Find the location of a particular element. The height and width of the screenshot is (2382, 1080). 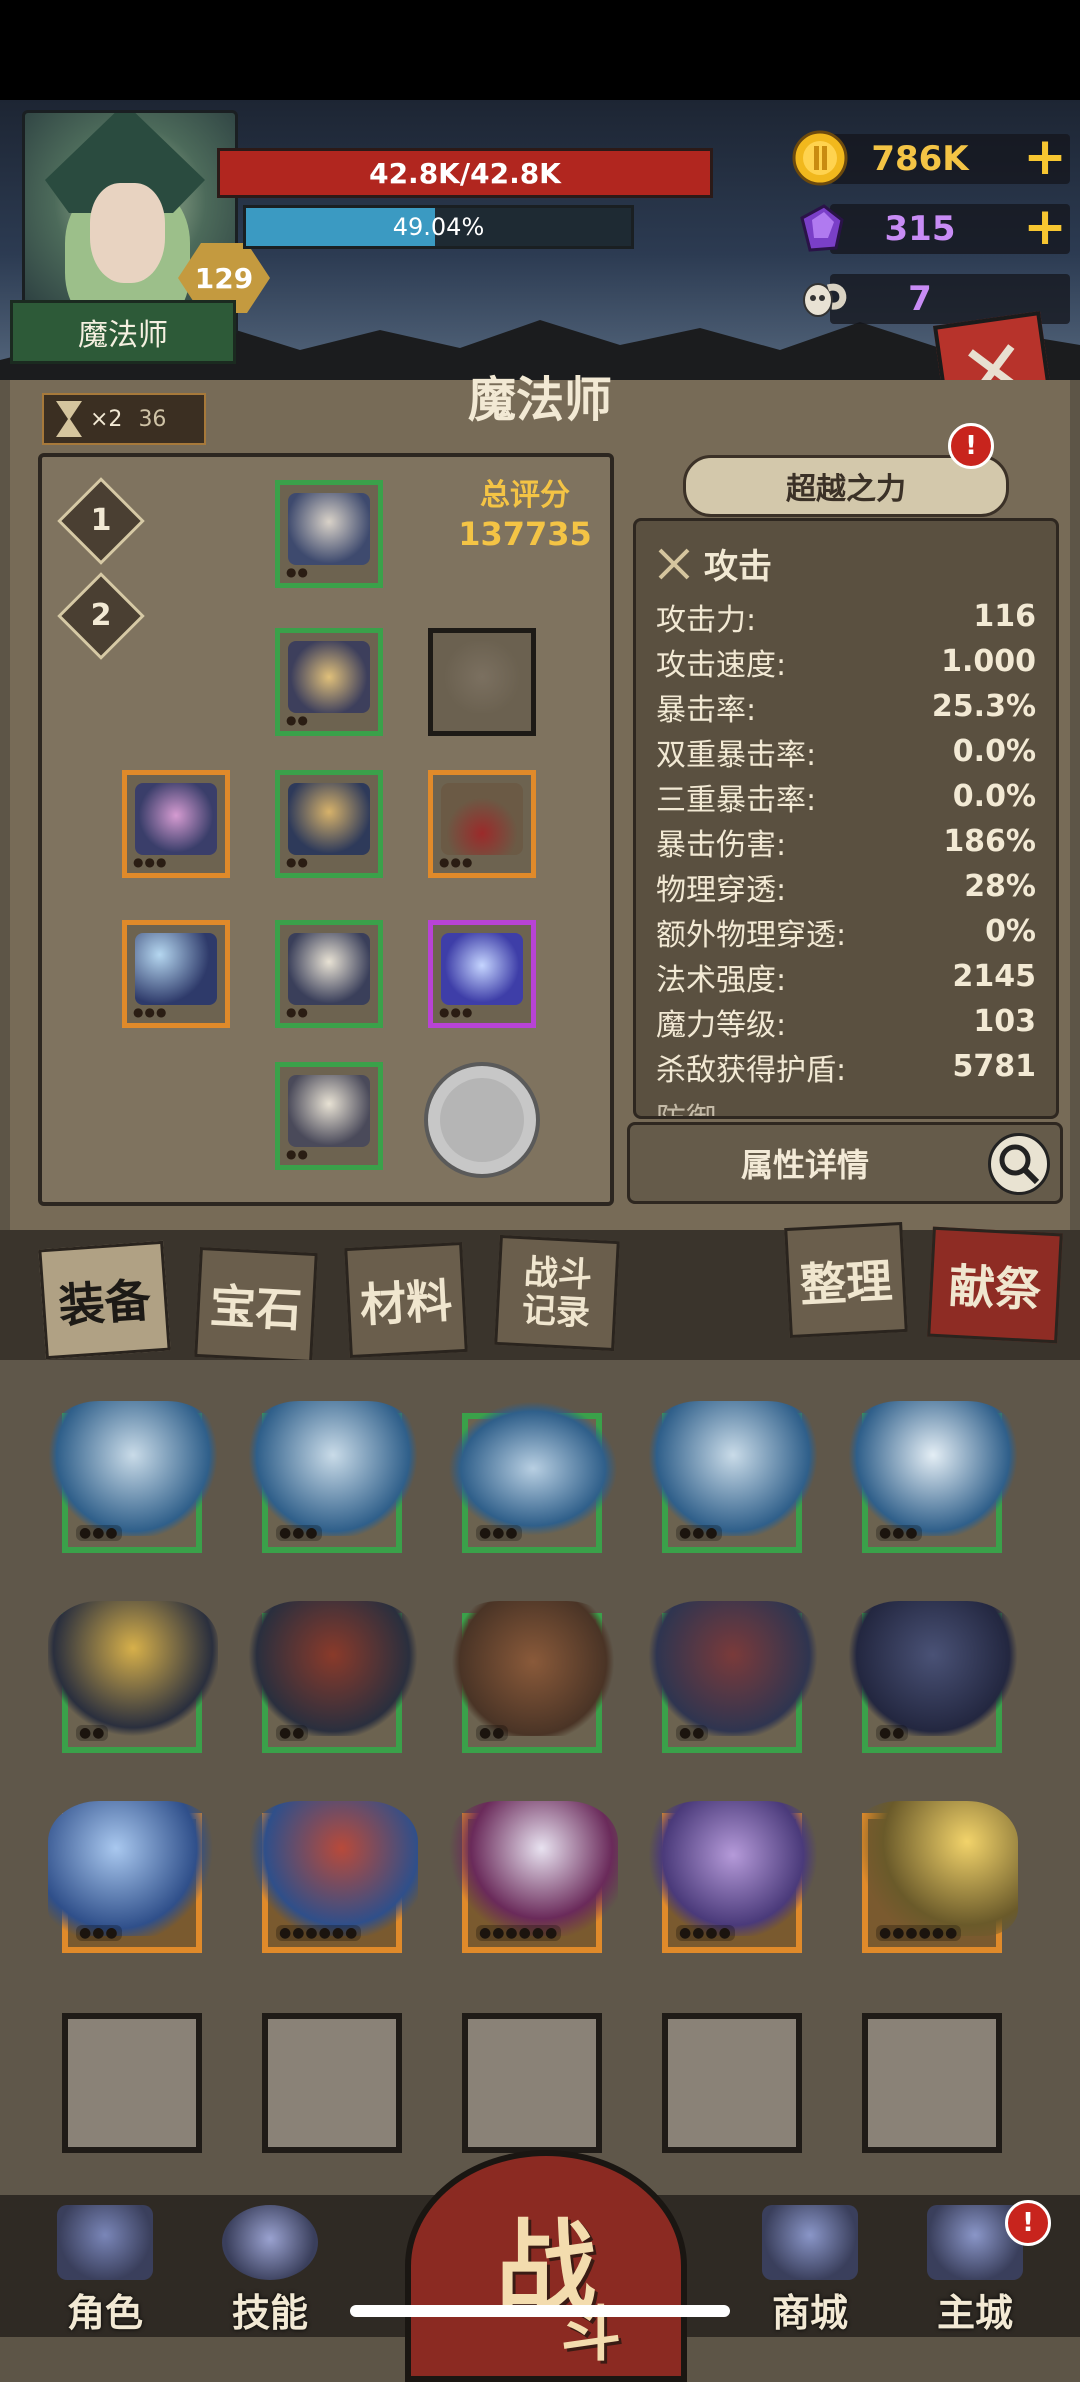

sacrifice-button: 献祭 is located at coordinates (995, 1285).